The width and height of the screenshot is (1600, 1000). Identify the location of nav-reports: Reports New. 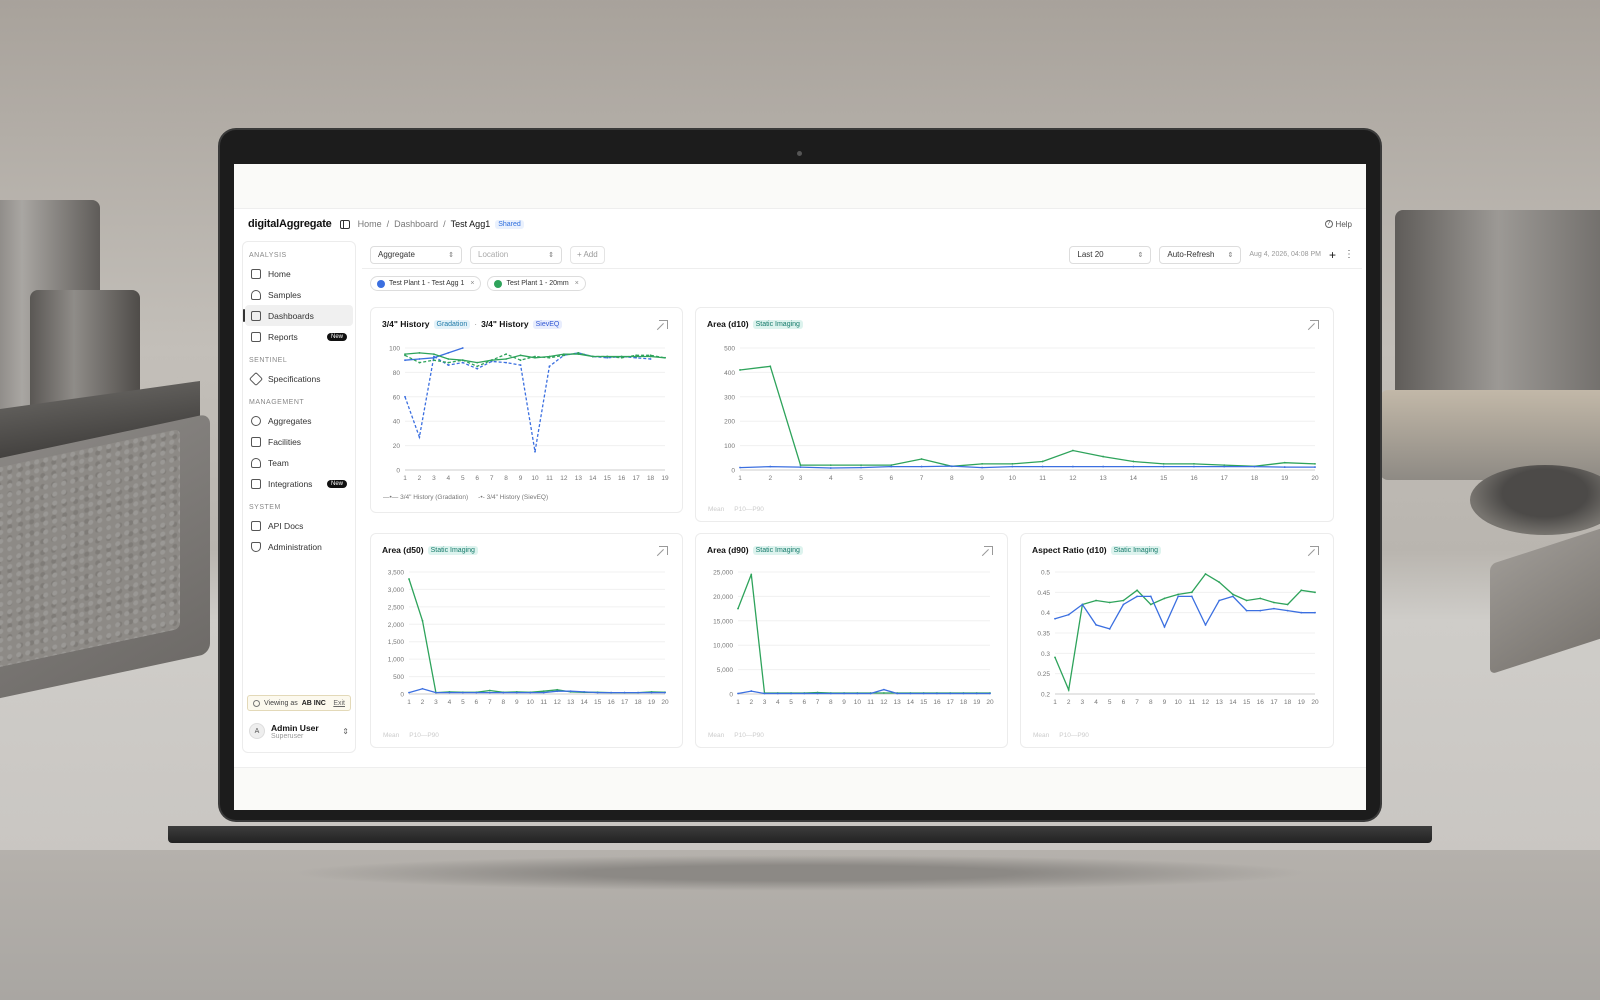
(299, 336).